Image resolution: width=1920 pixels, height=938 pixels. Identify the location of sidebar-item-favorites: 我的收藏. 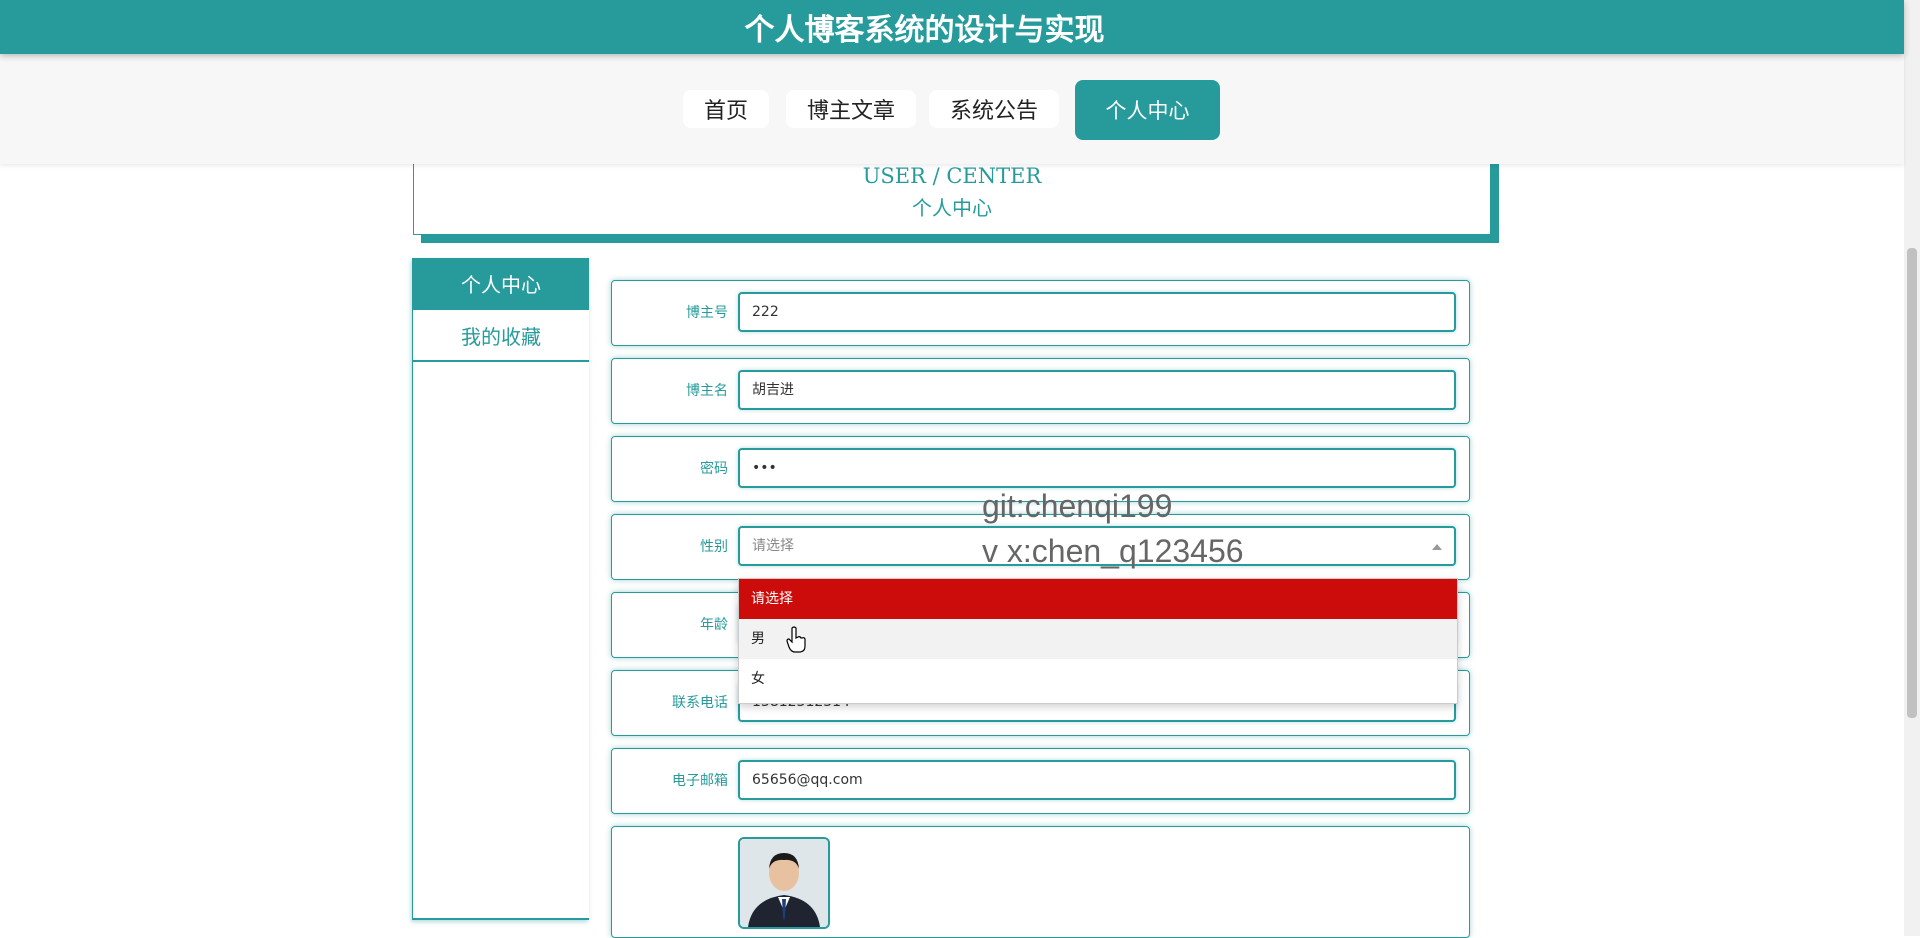
(501, 336).